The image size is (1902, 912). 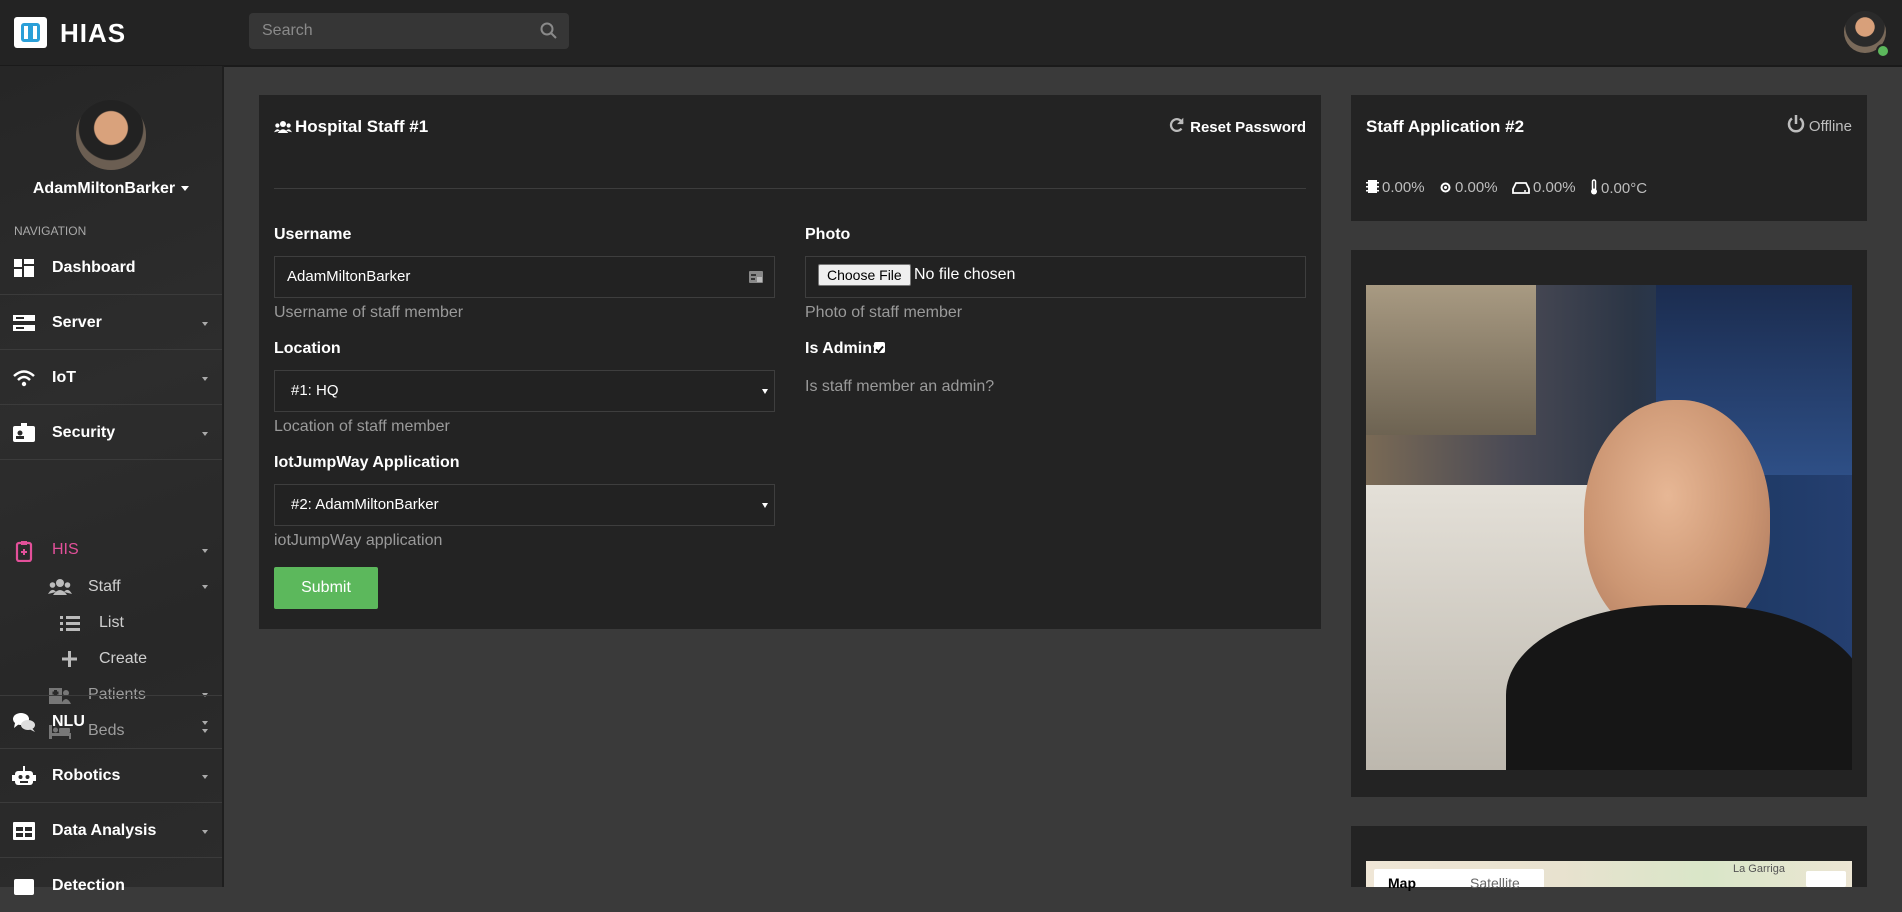 I want to click on cpu-value: 0.00%, so click(x=1403, y=187).